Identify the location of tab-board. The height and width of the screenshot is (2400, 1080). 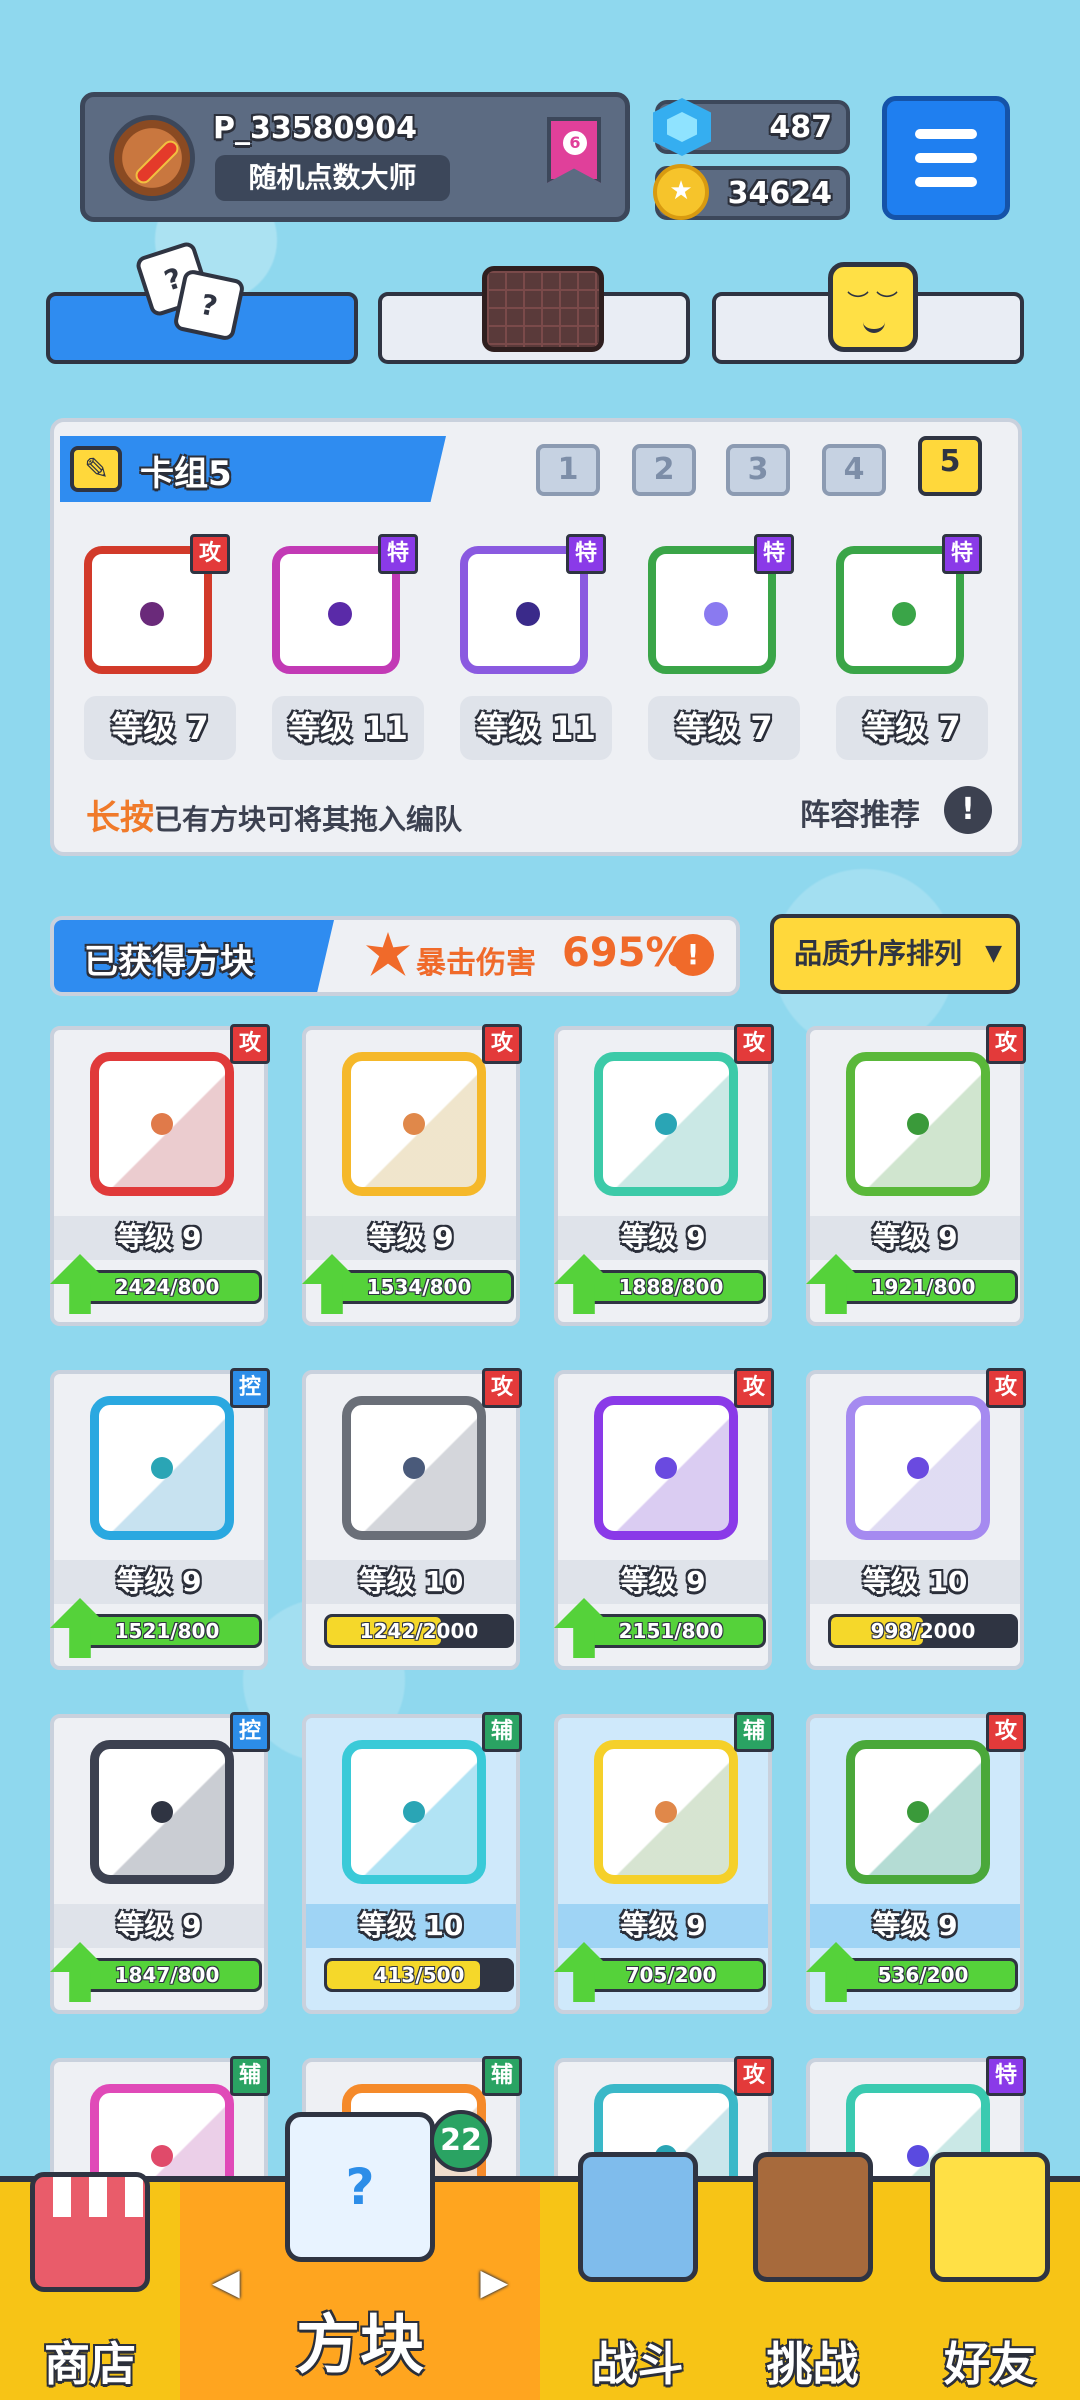
(534, 315).